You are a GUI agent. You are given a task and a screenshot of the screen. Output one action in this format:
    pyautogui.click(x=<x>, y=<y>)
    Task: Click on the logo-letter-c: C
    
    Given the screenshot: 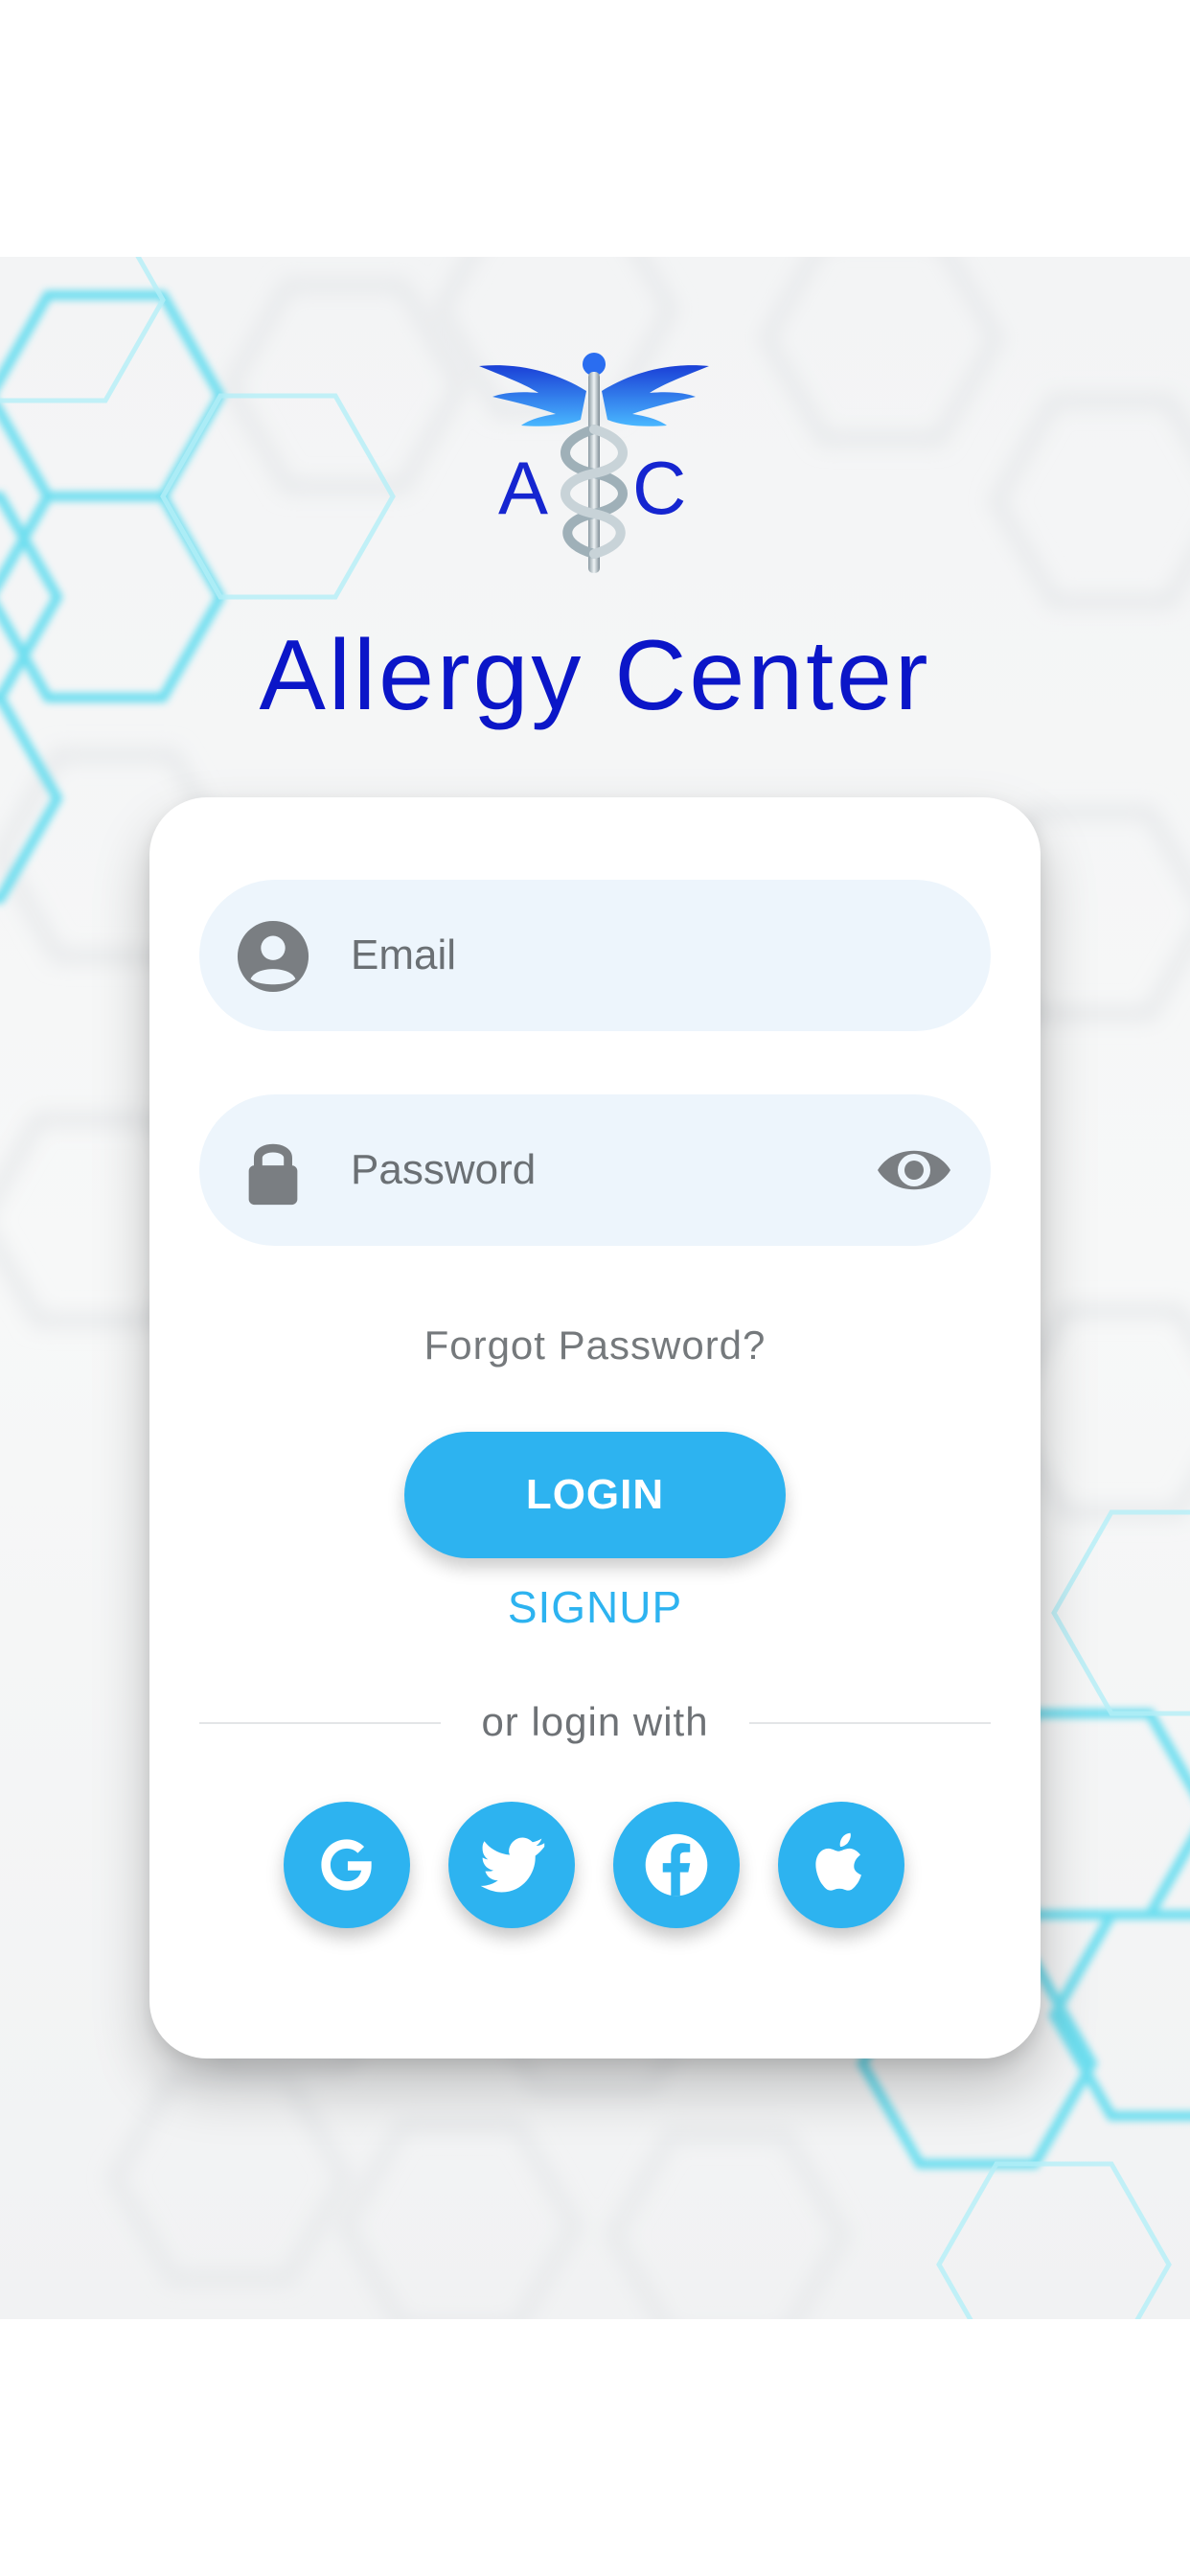 What is the action you would take?
    pyautogui.click(x=659, y=488)
    